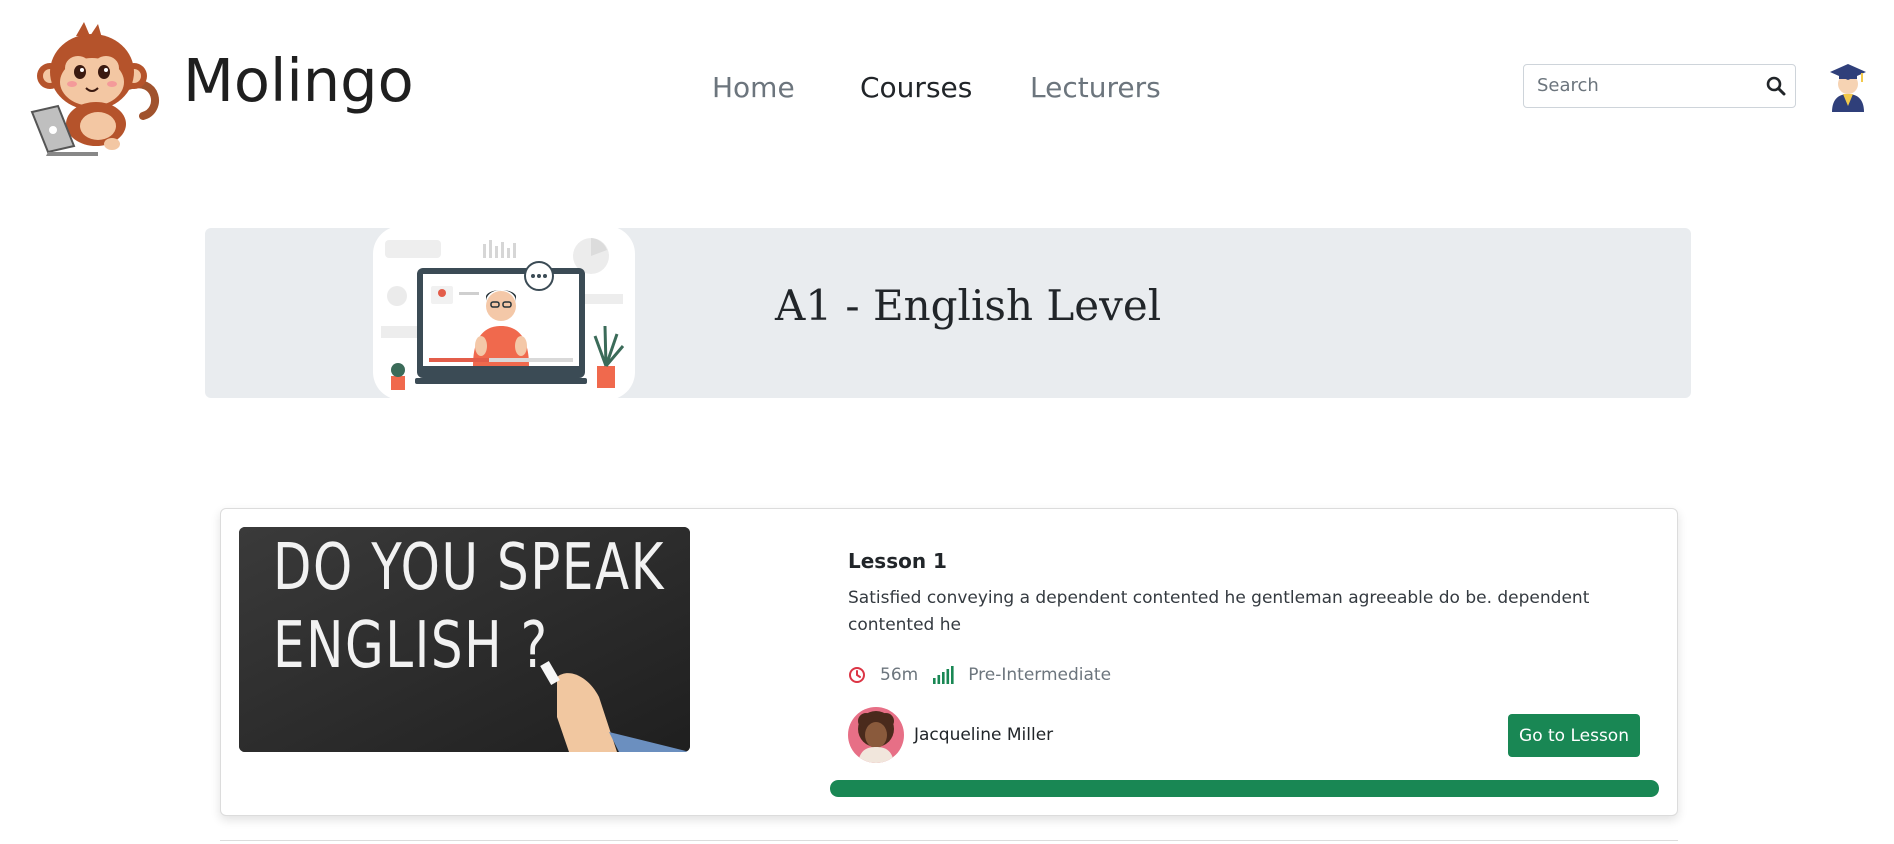  I want to click on search-box, so click(1659, 86).